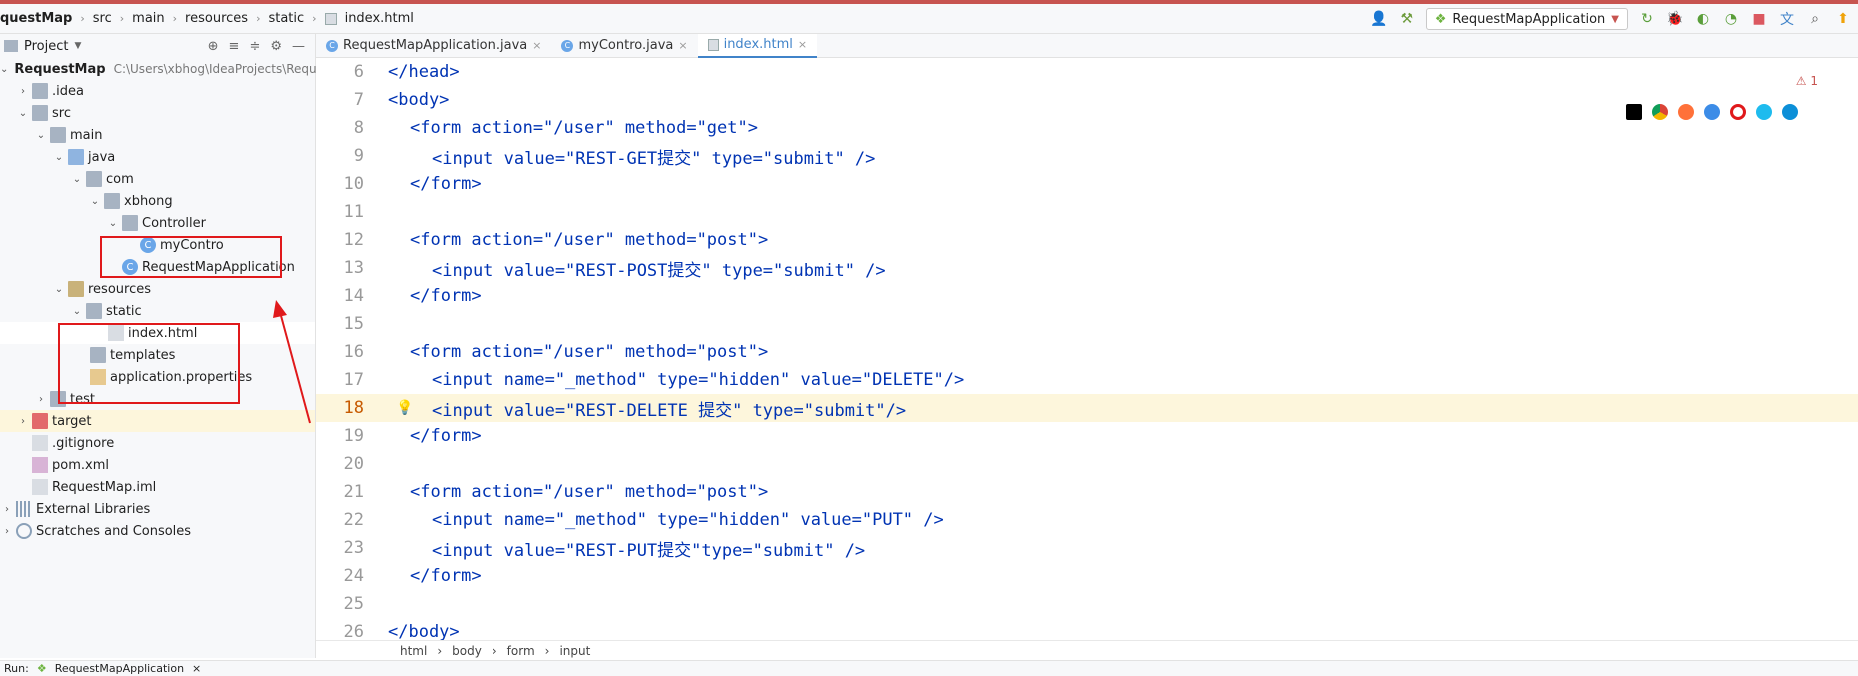 This screenshot has width=1858, height=676. What do you see at coordinates (157, 135) in the screenshot?
I see `tree-item-main: ⌄ main` at bounding box center [157, 135].